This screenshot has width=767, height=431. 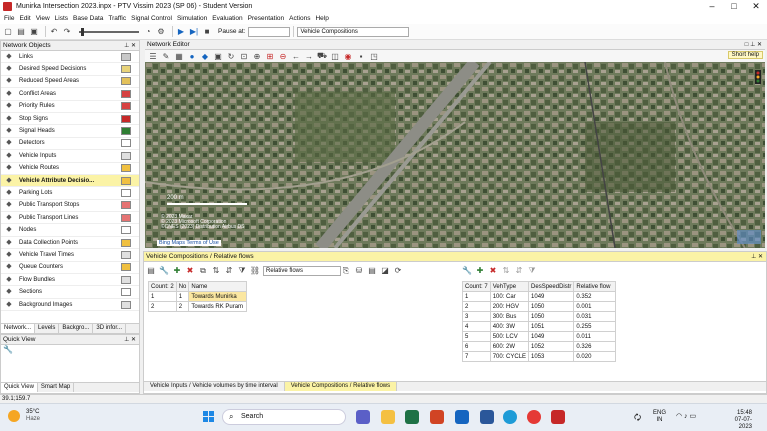 I want to click on database-icon: ⛁, so click(x=359, y=271).